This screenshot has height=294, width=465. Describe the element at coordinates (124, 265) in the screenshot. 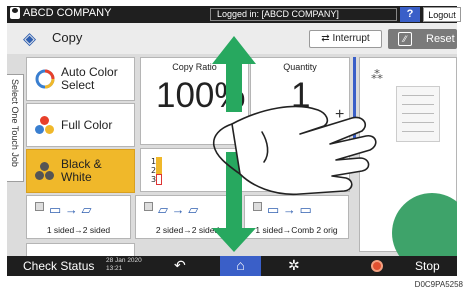

I see `date-time: 28 Jan 2020 13:21` at that location.